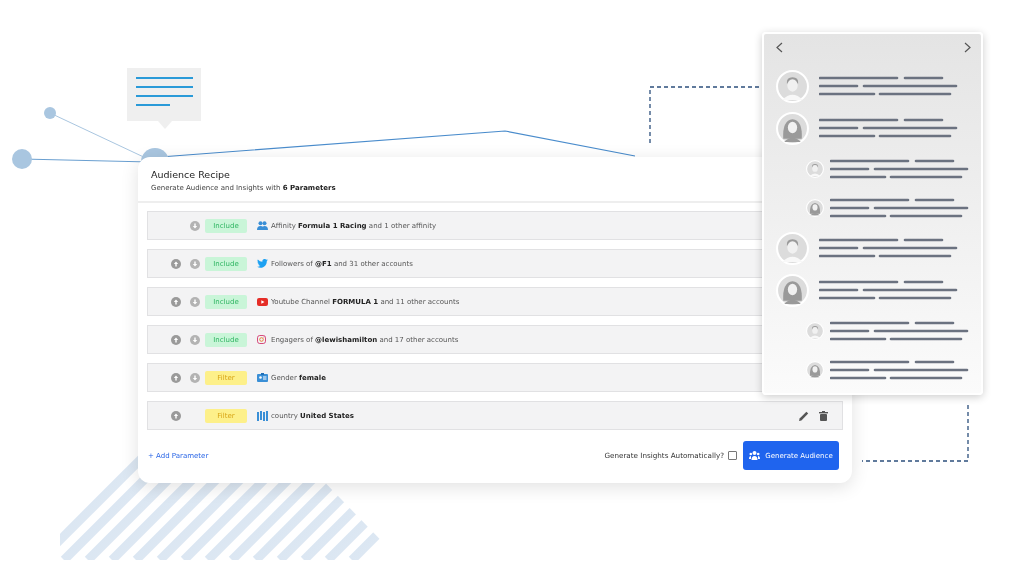 The height and width of the screenshot is (586, 1012). Describe the element at coordinates (261, 339) in the screenshot. I see `camera-icon` at that location.